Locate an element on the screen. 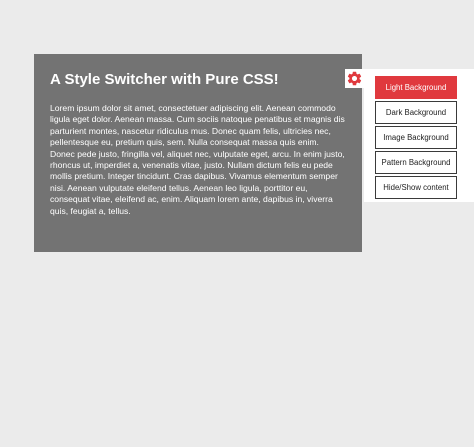  hide-show-content-button: Hide/Show content is located at coordinates (416, 187).